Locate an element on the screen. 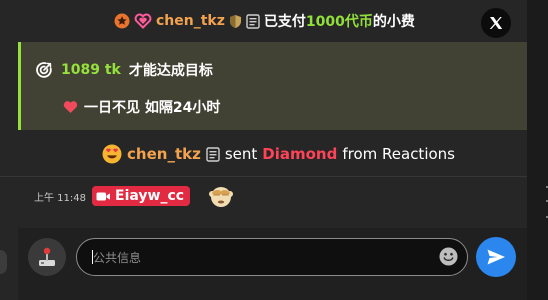 Image resolution: width=548 pixels, height=300 pixels. joystick-icon is located at coordinates (47, 257).